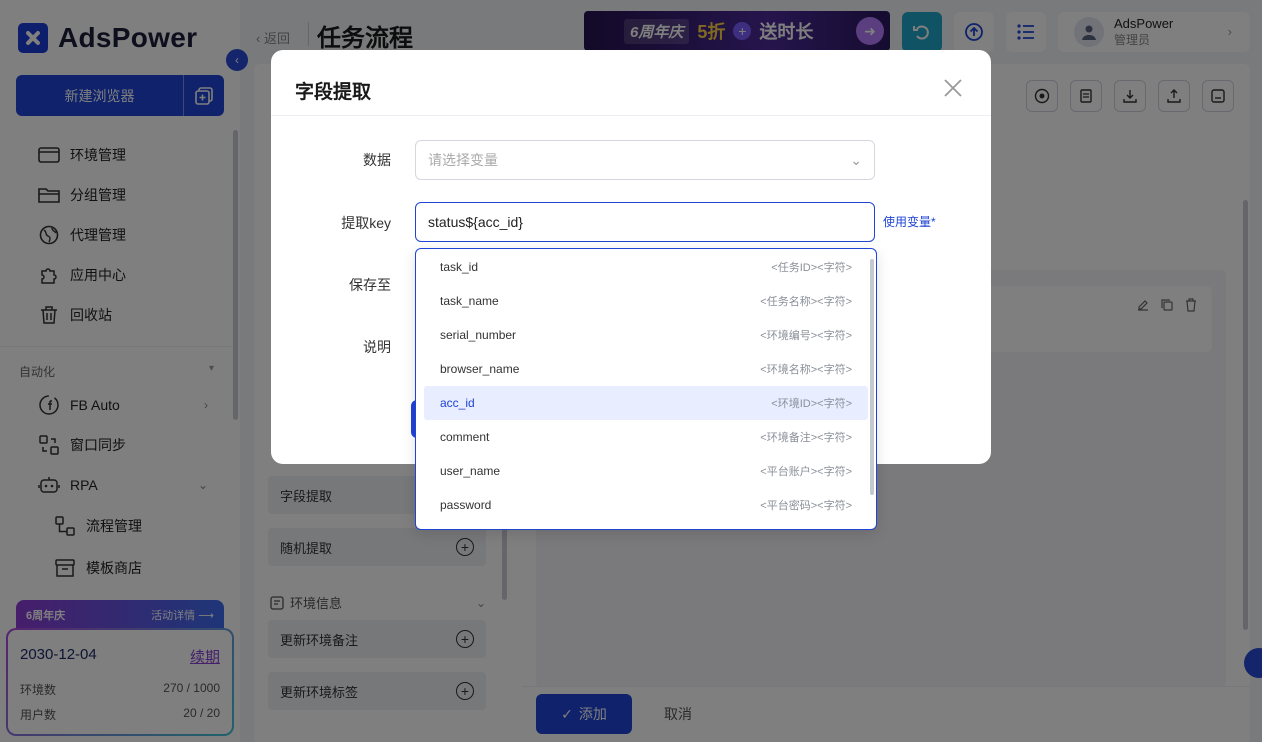 The width and height of the screenshot is (1262, 742). I want to click on close-button, so click(953, 88).